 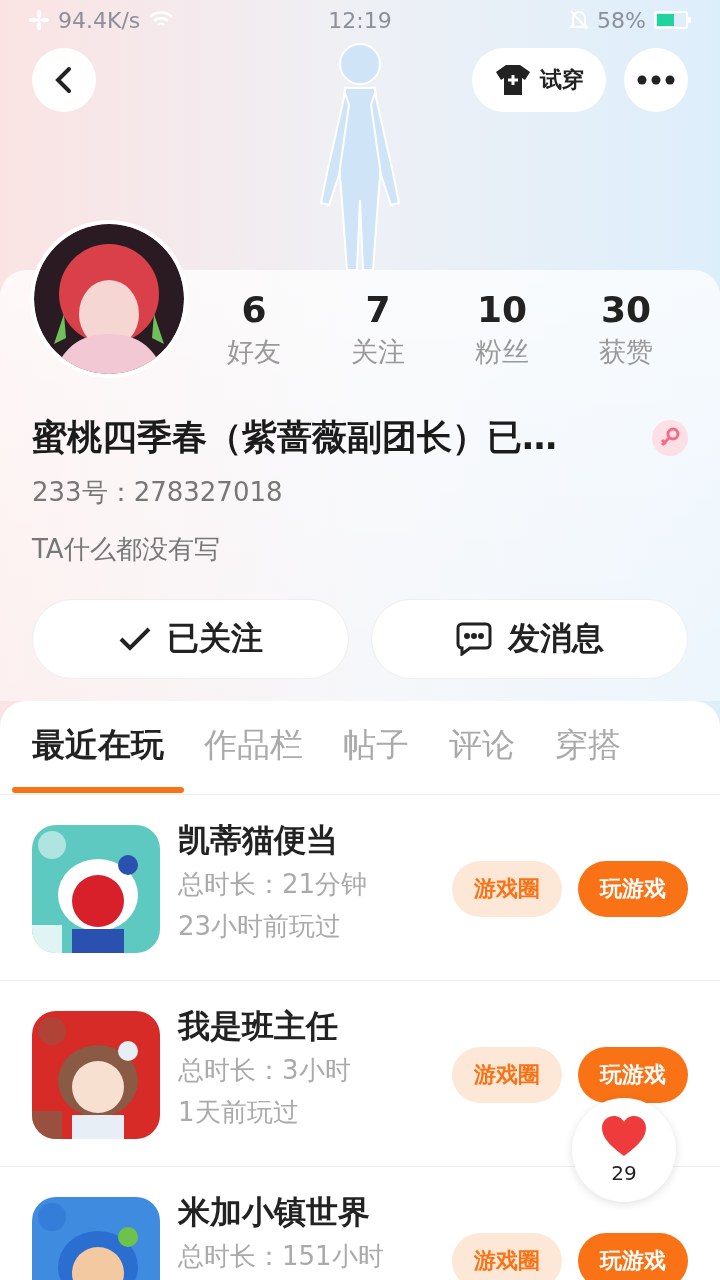 I want to click on try-on-button: 试穿, so click(x=539, y=80).